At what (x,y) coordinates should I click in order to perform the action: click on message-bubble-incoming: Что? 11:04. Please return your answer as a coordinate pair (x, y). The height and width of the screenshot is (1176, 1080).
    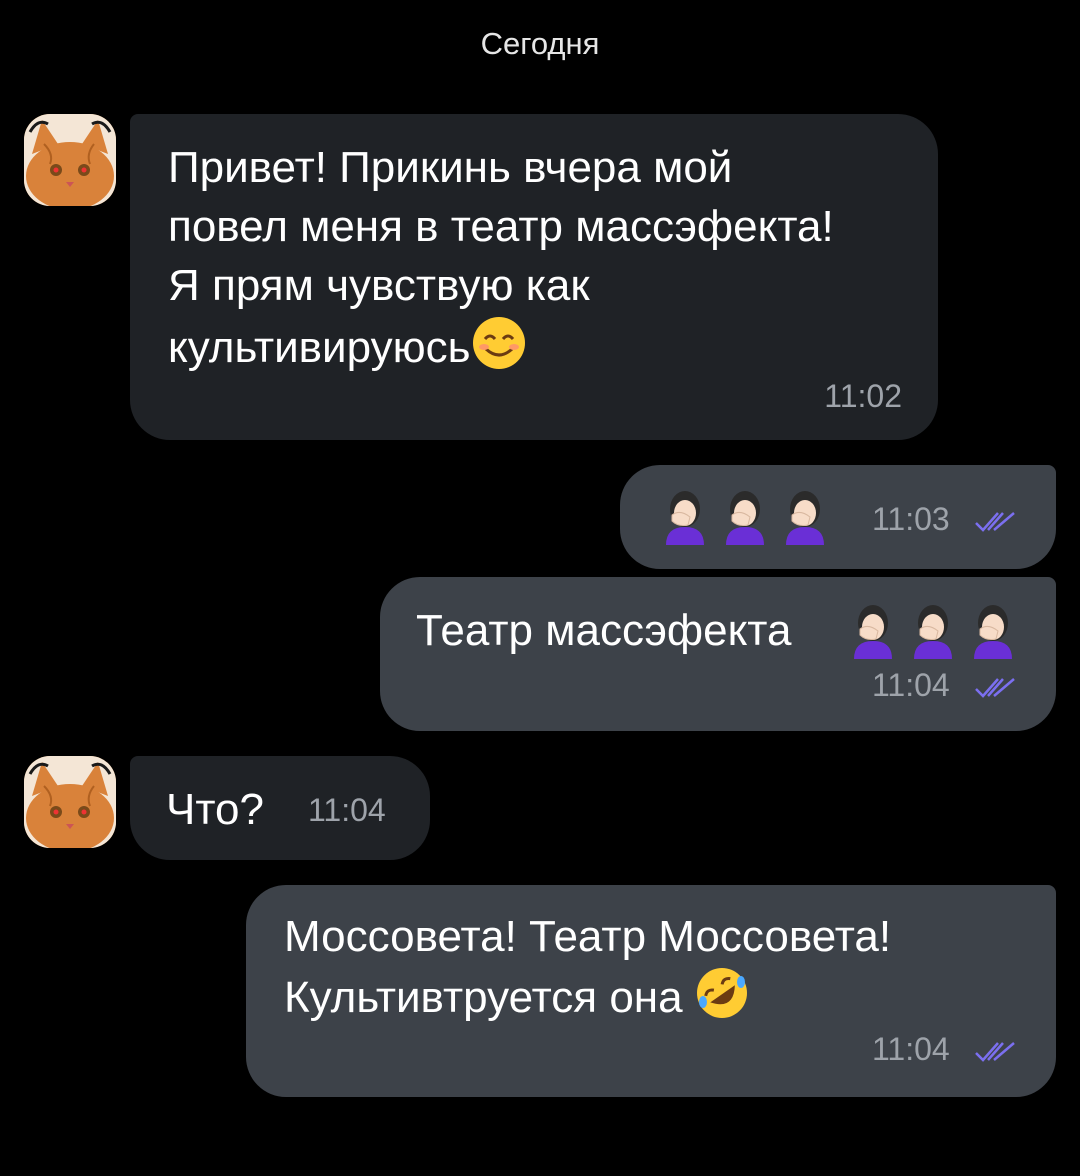
    Looking at the image, I should click on (280, 808).